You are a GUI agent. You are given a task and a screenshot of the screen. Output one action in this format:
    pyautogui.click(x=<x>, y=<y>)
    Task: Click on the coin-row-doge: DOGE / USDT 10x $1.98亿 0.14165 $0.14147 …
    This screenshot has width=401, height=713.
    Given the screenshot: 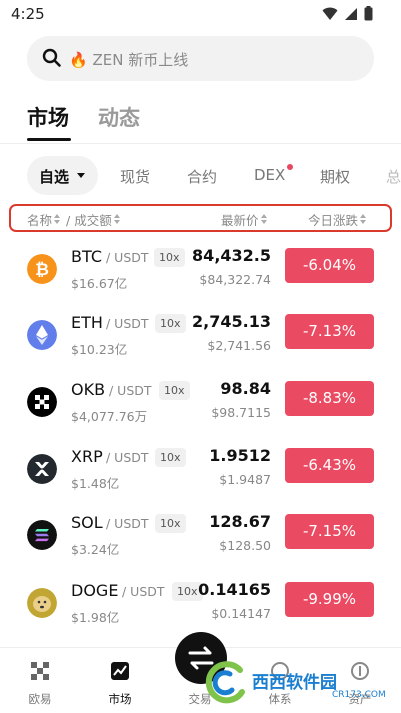 What is the action you would take?
    pyautogui.click(x=200, y=602)
    